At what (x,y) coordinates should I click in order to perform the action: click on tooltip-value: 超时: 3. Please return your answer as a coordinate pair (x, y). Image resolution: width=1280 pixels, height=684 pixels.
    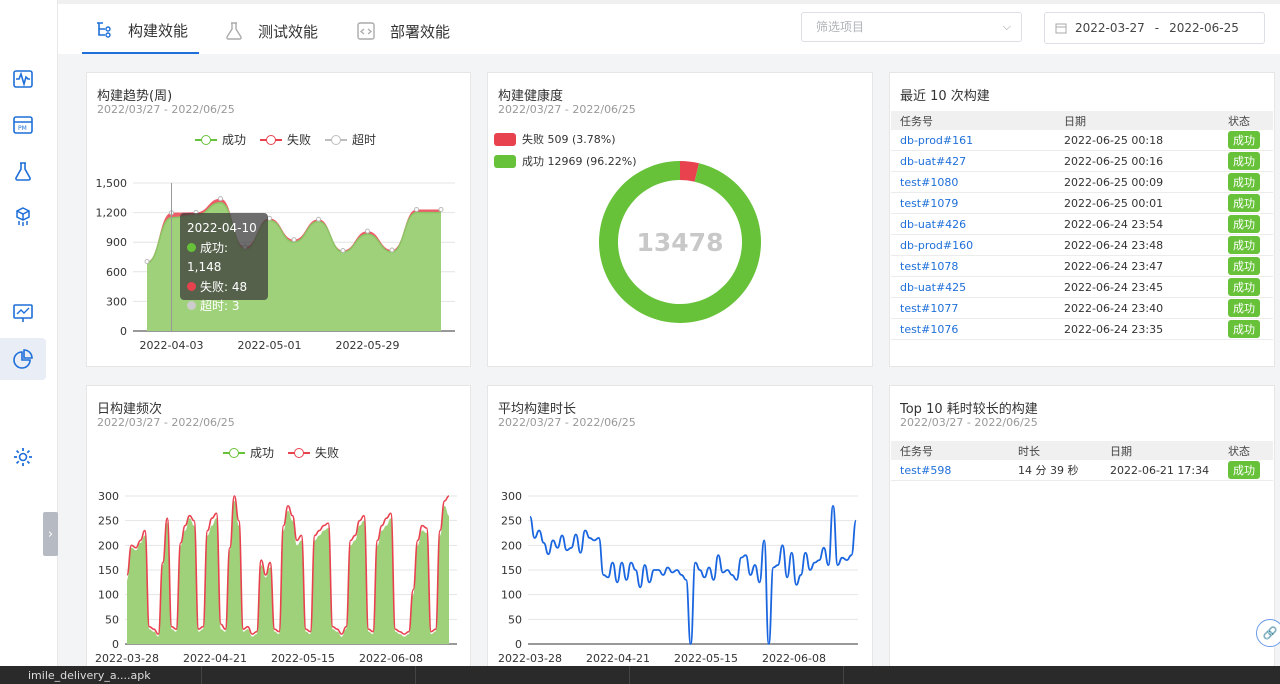
    Looking at the image, I should click on (220, 306).